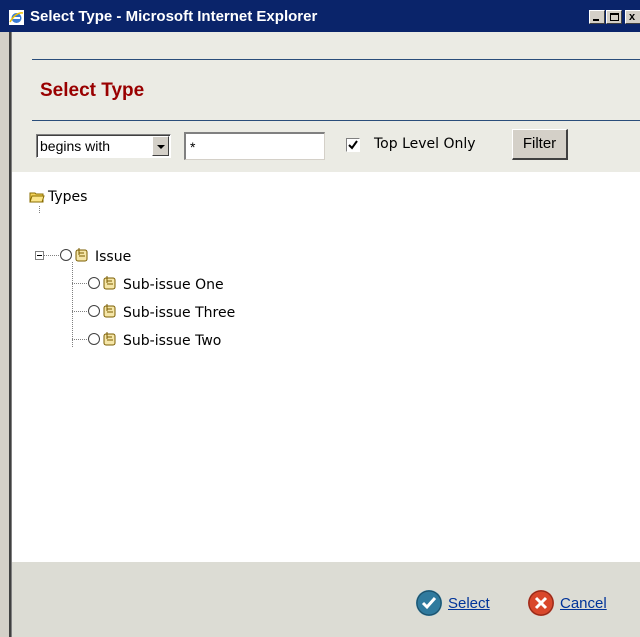 This screenshot has width=640, height=637. I want to click on search-input, so click(254, 146).